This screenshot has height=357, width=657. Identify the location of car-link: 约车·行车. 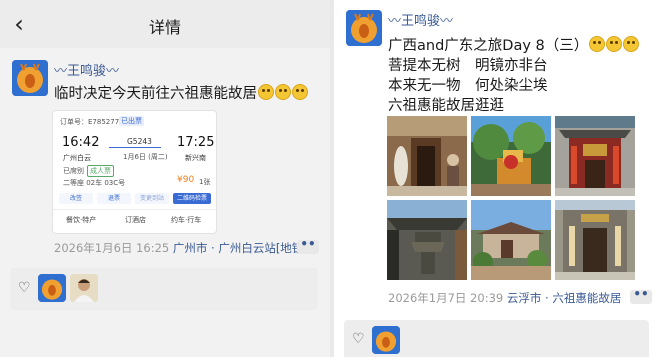
(186, 220).